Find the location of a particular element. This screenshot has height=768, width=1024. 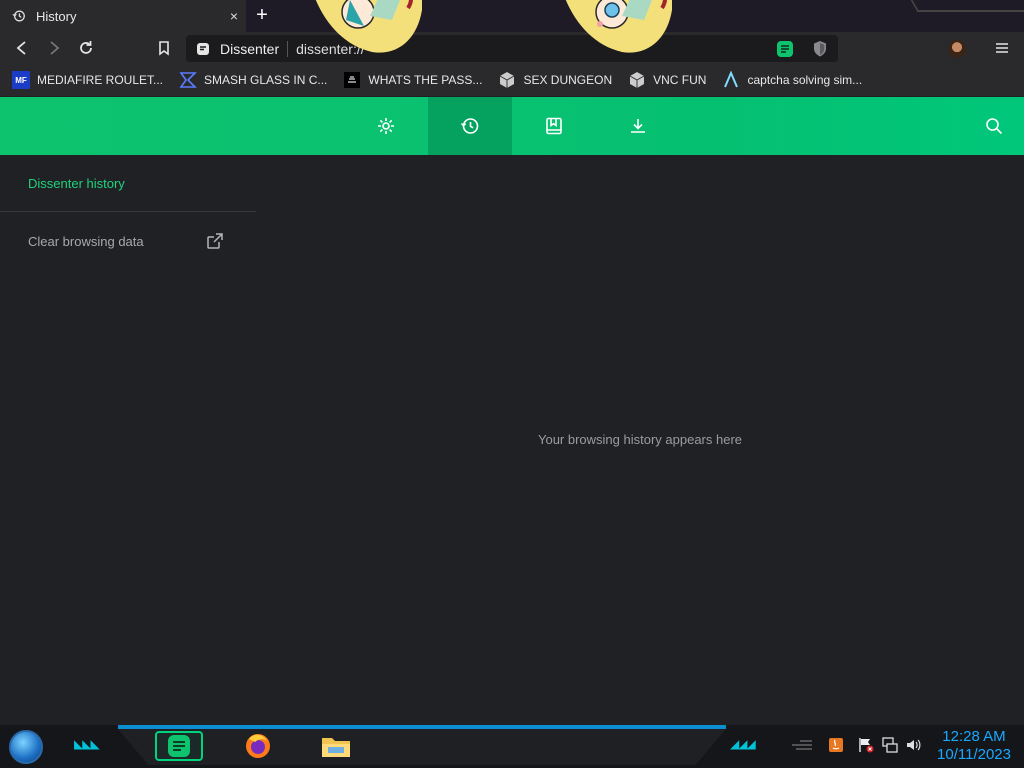

new-tab-button: + is located at coordinates (262, 15).